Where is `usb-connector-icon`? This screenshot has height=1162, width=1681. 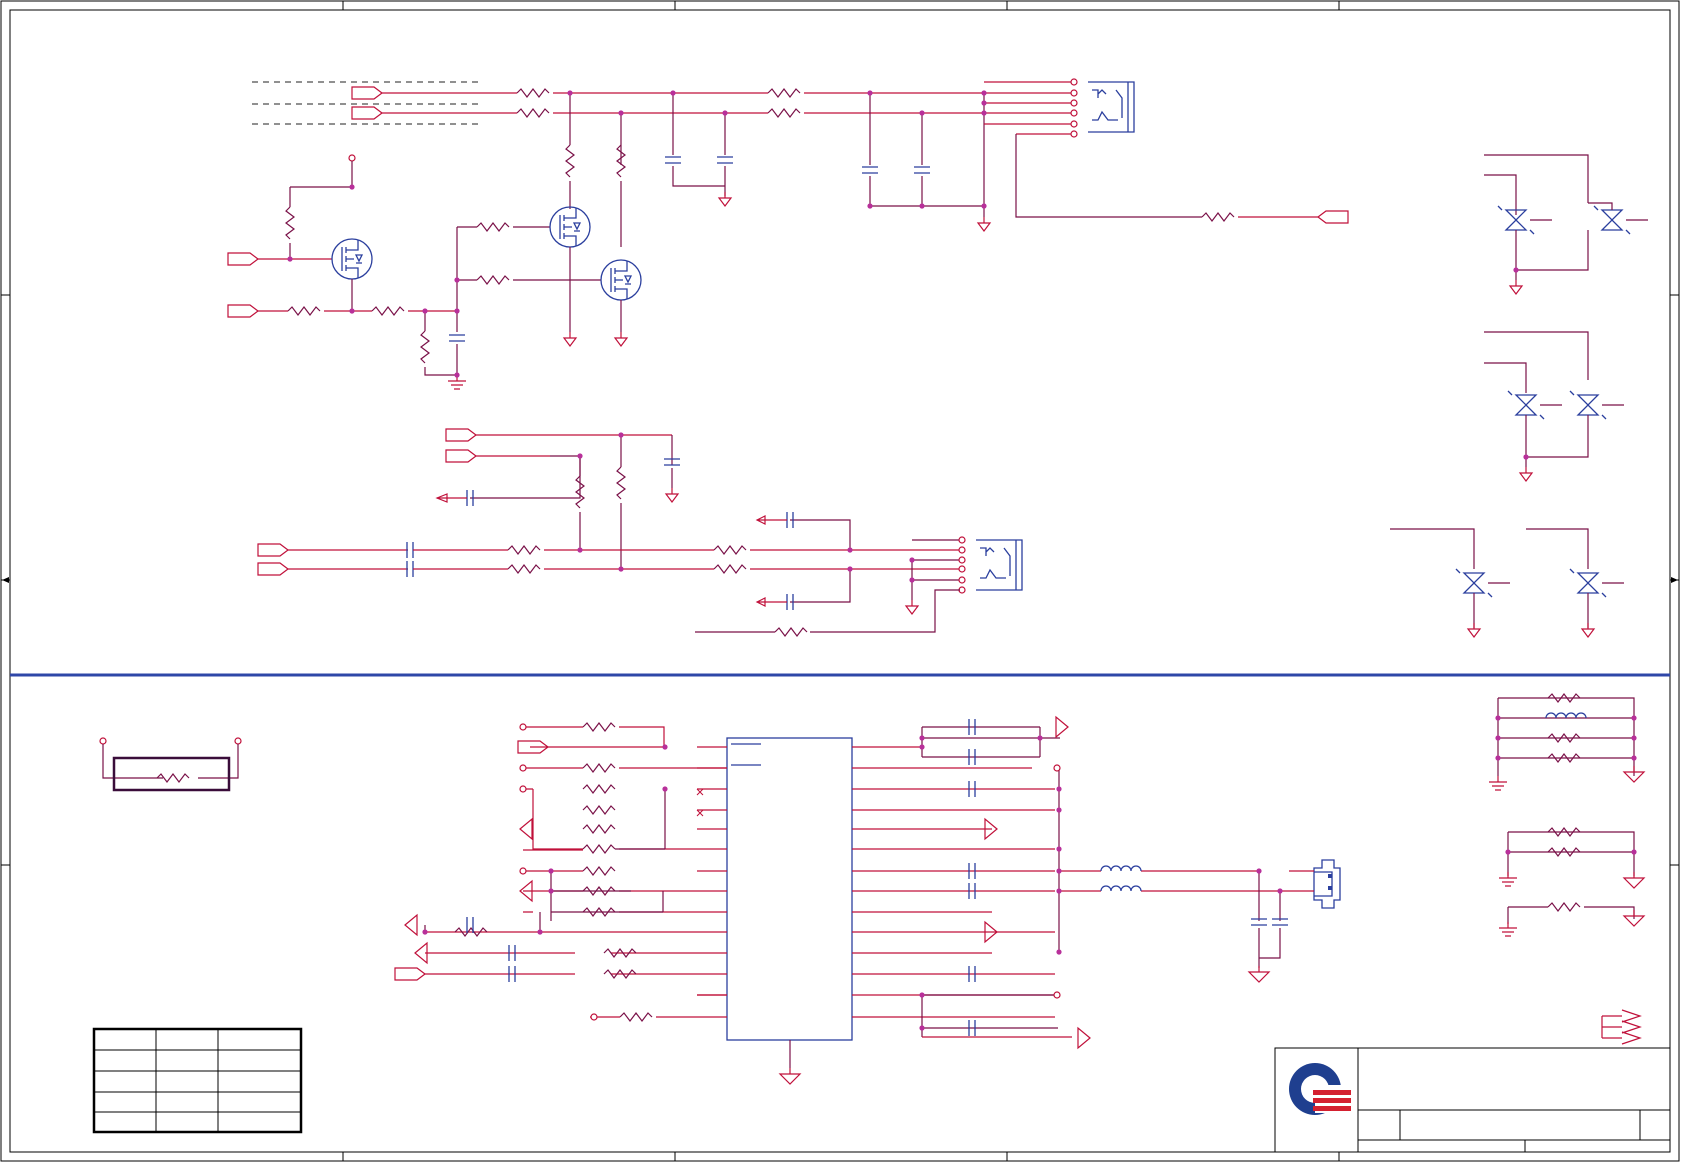
usb-connector-icon is located at coordinates (1327, 884).